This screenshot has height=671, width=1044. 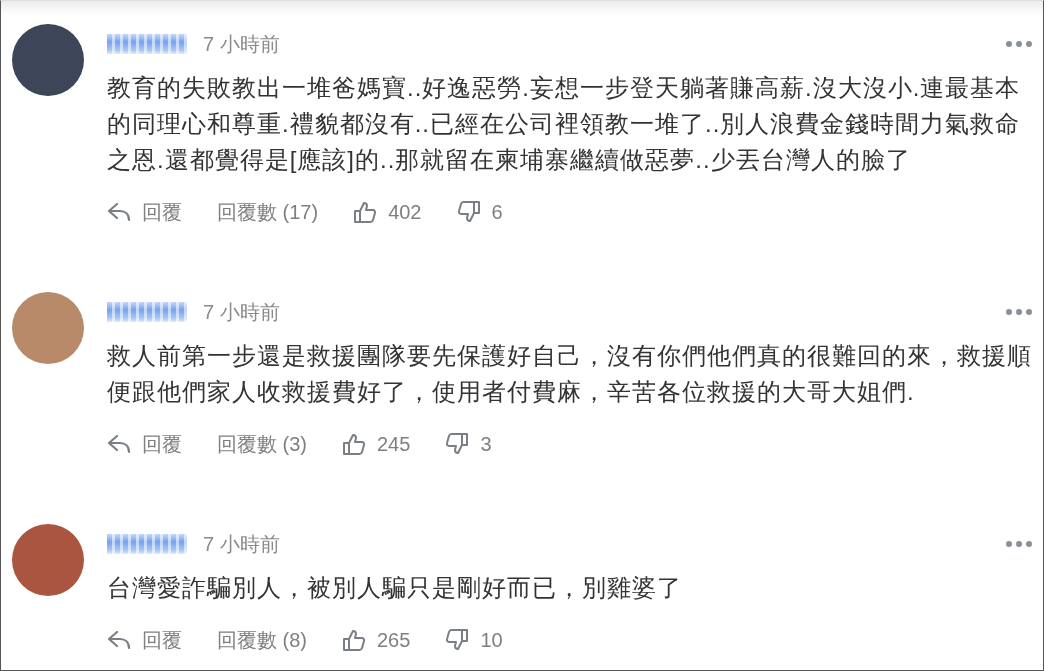 What do you see at coordinates (268, 212) in the screenshot?
I see `reply-count-button: 回覆數 (17)` at bounding box center [268, 212].